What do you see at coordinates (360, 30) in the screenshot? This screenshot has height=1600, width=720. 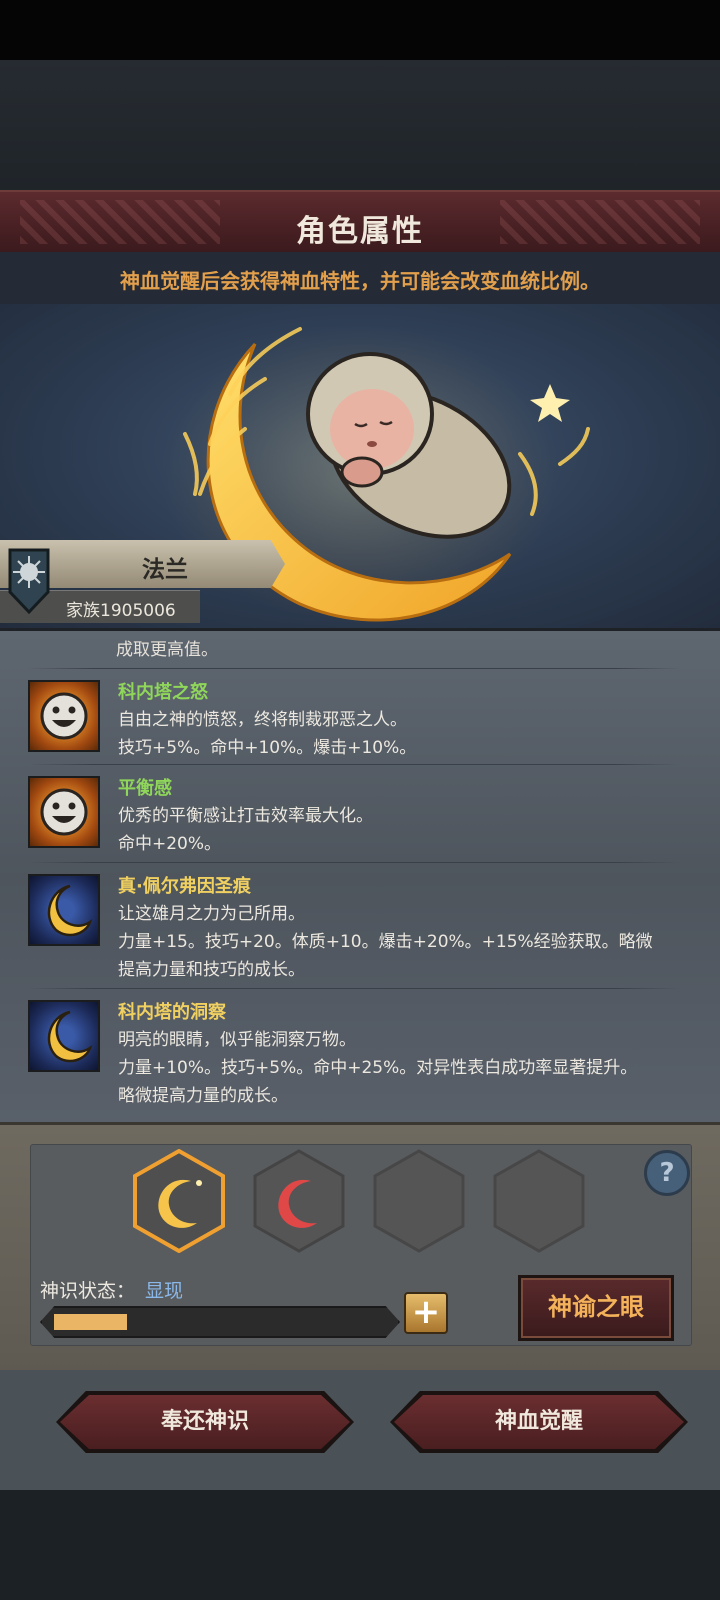 I see `status-bar-area` at bounding box center [360, 30].